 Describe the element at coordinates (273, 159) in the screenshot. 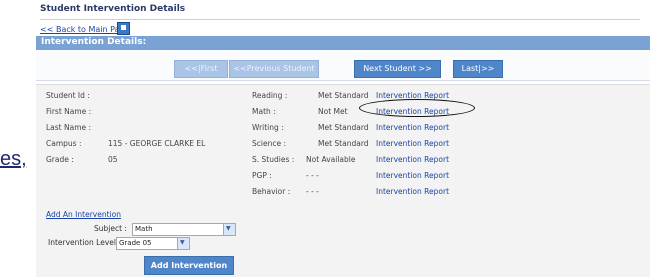

I see `subject-label: S. Studies :` at that location.